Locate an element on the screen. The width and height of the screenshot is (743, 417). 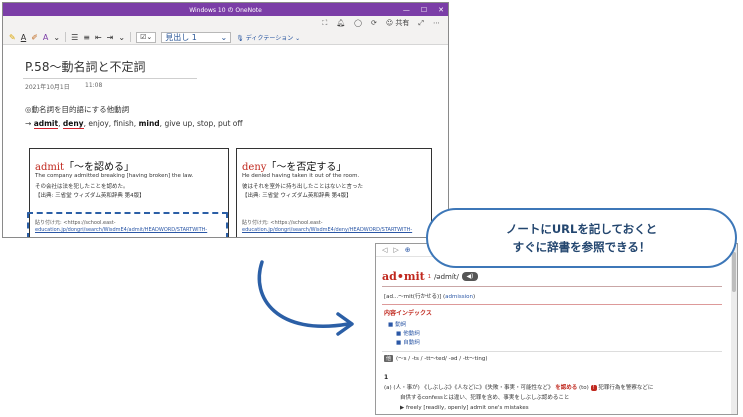
callout-line-1: ノートにURLを記しておくと is located at coordinates (581, 229).